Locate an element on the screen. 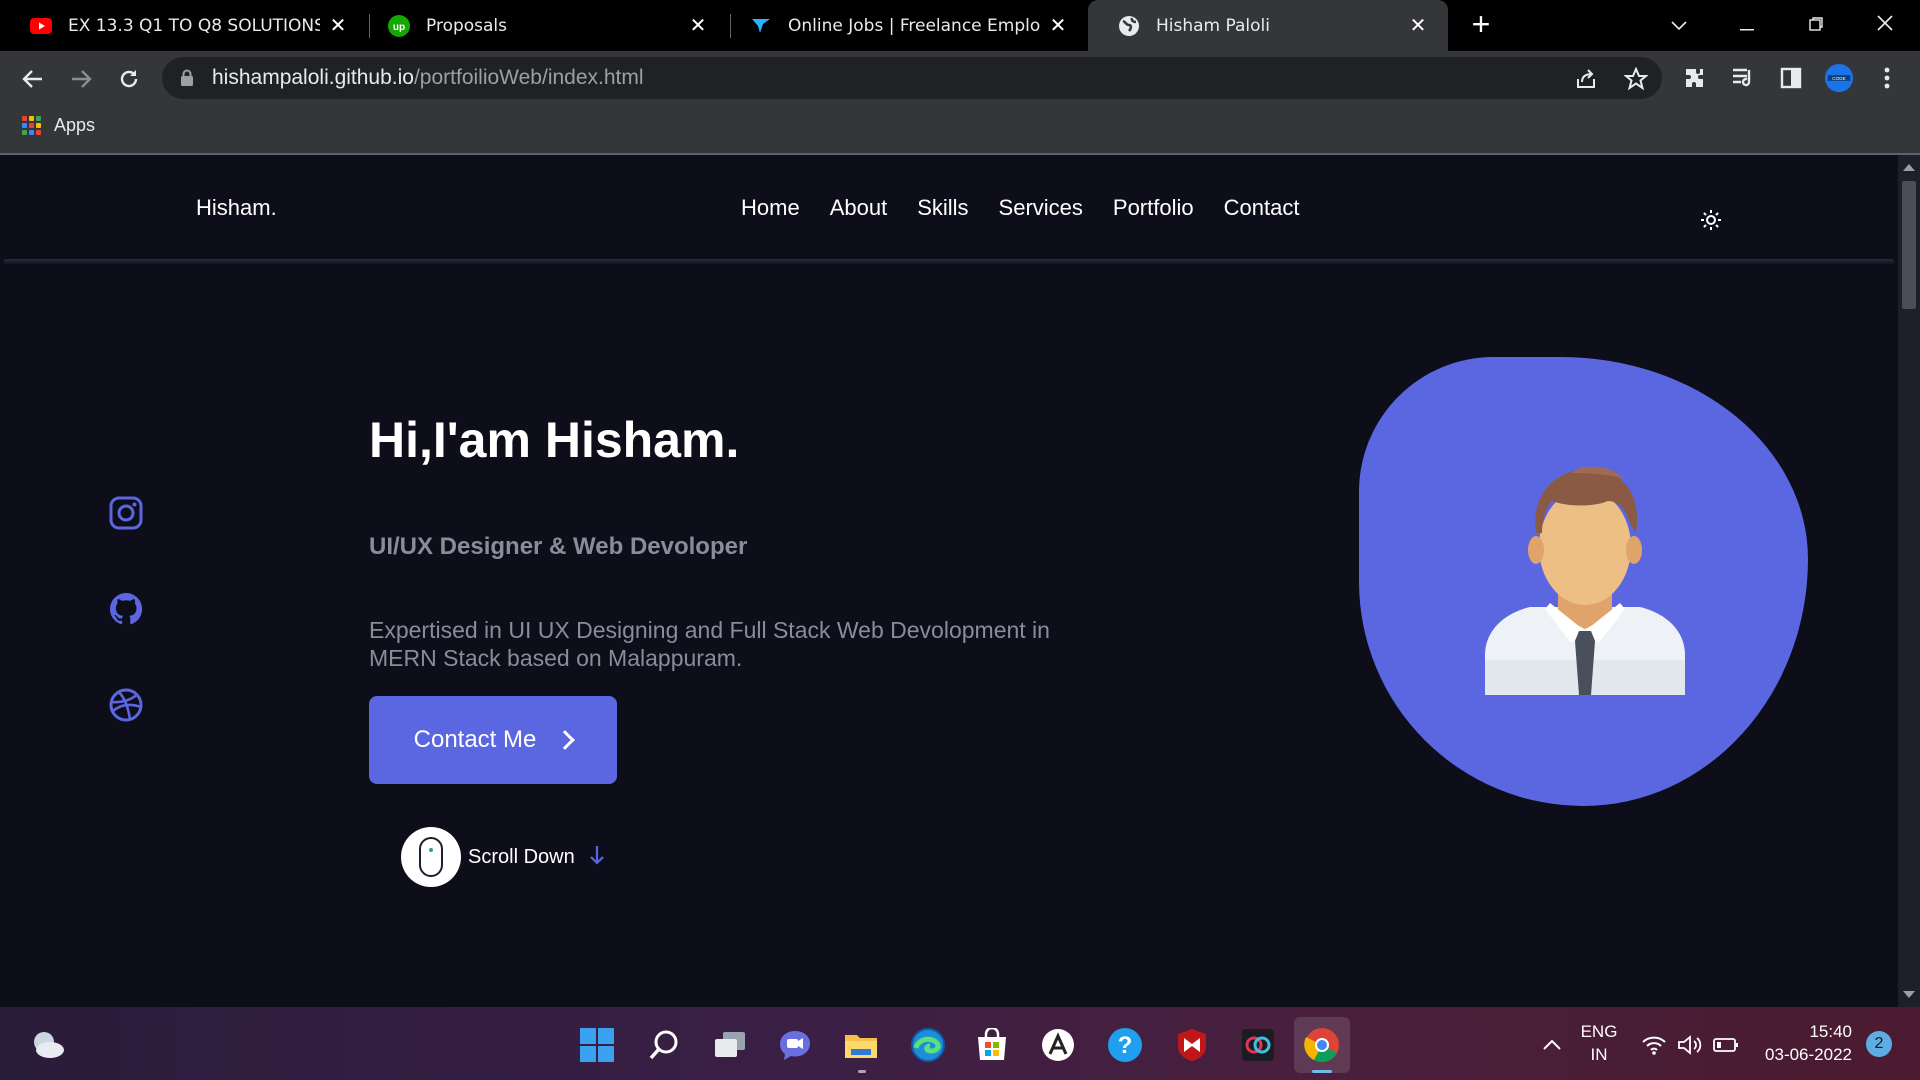 The height and width of the screenshot is (1080, 1920). upwork-icon: up is located at coordinates (399, 25).